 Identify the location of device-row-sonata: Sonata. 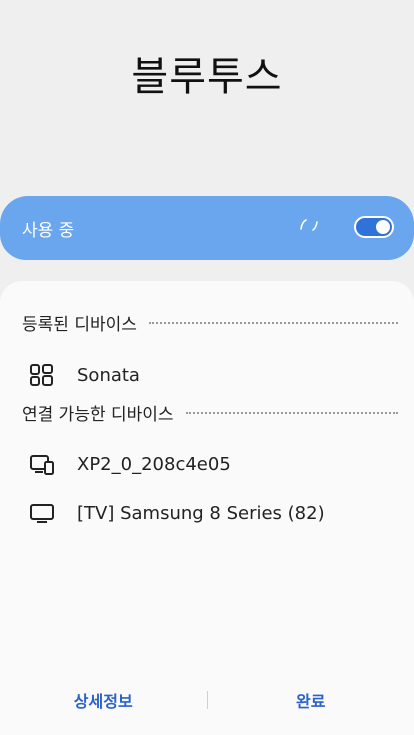
(207, 375).